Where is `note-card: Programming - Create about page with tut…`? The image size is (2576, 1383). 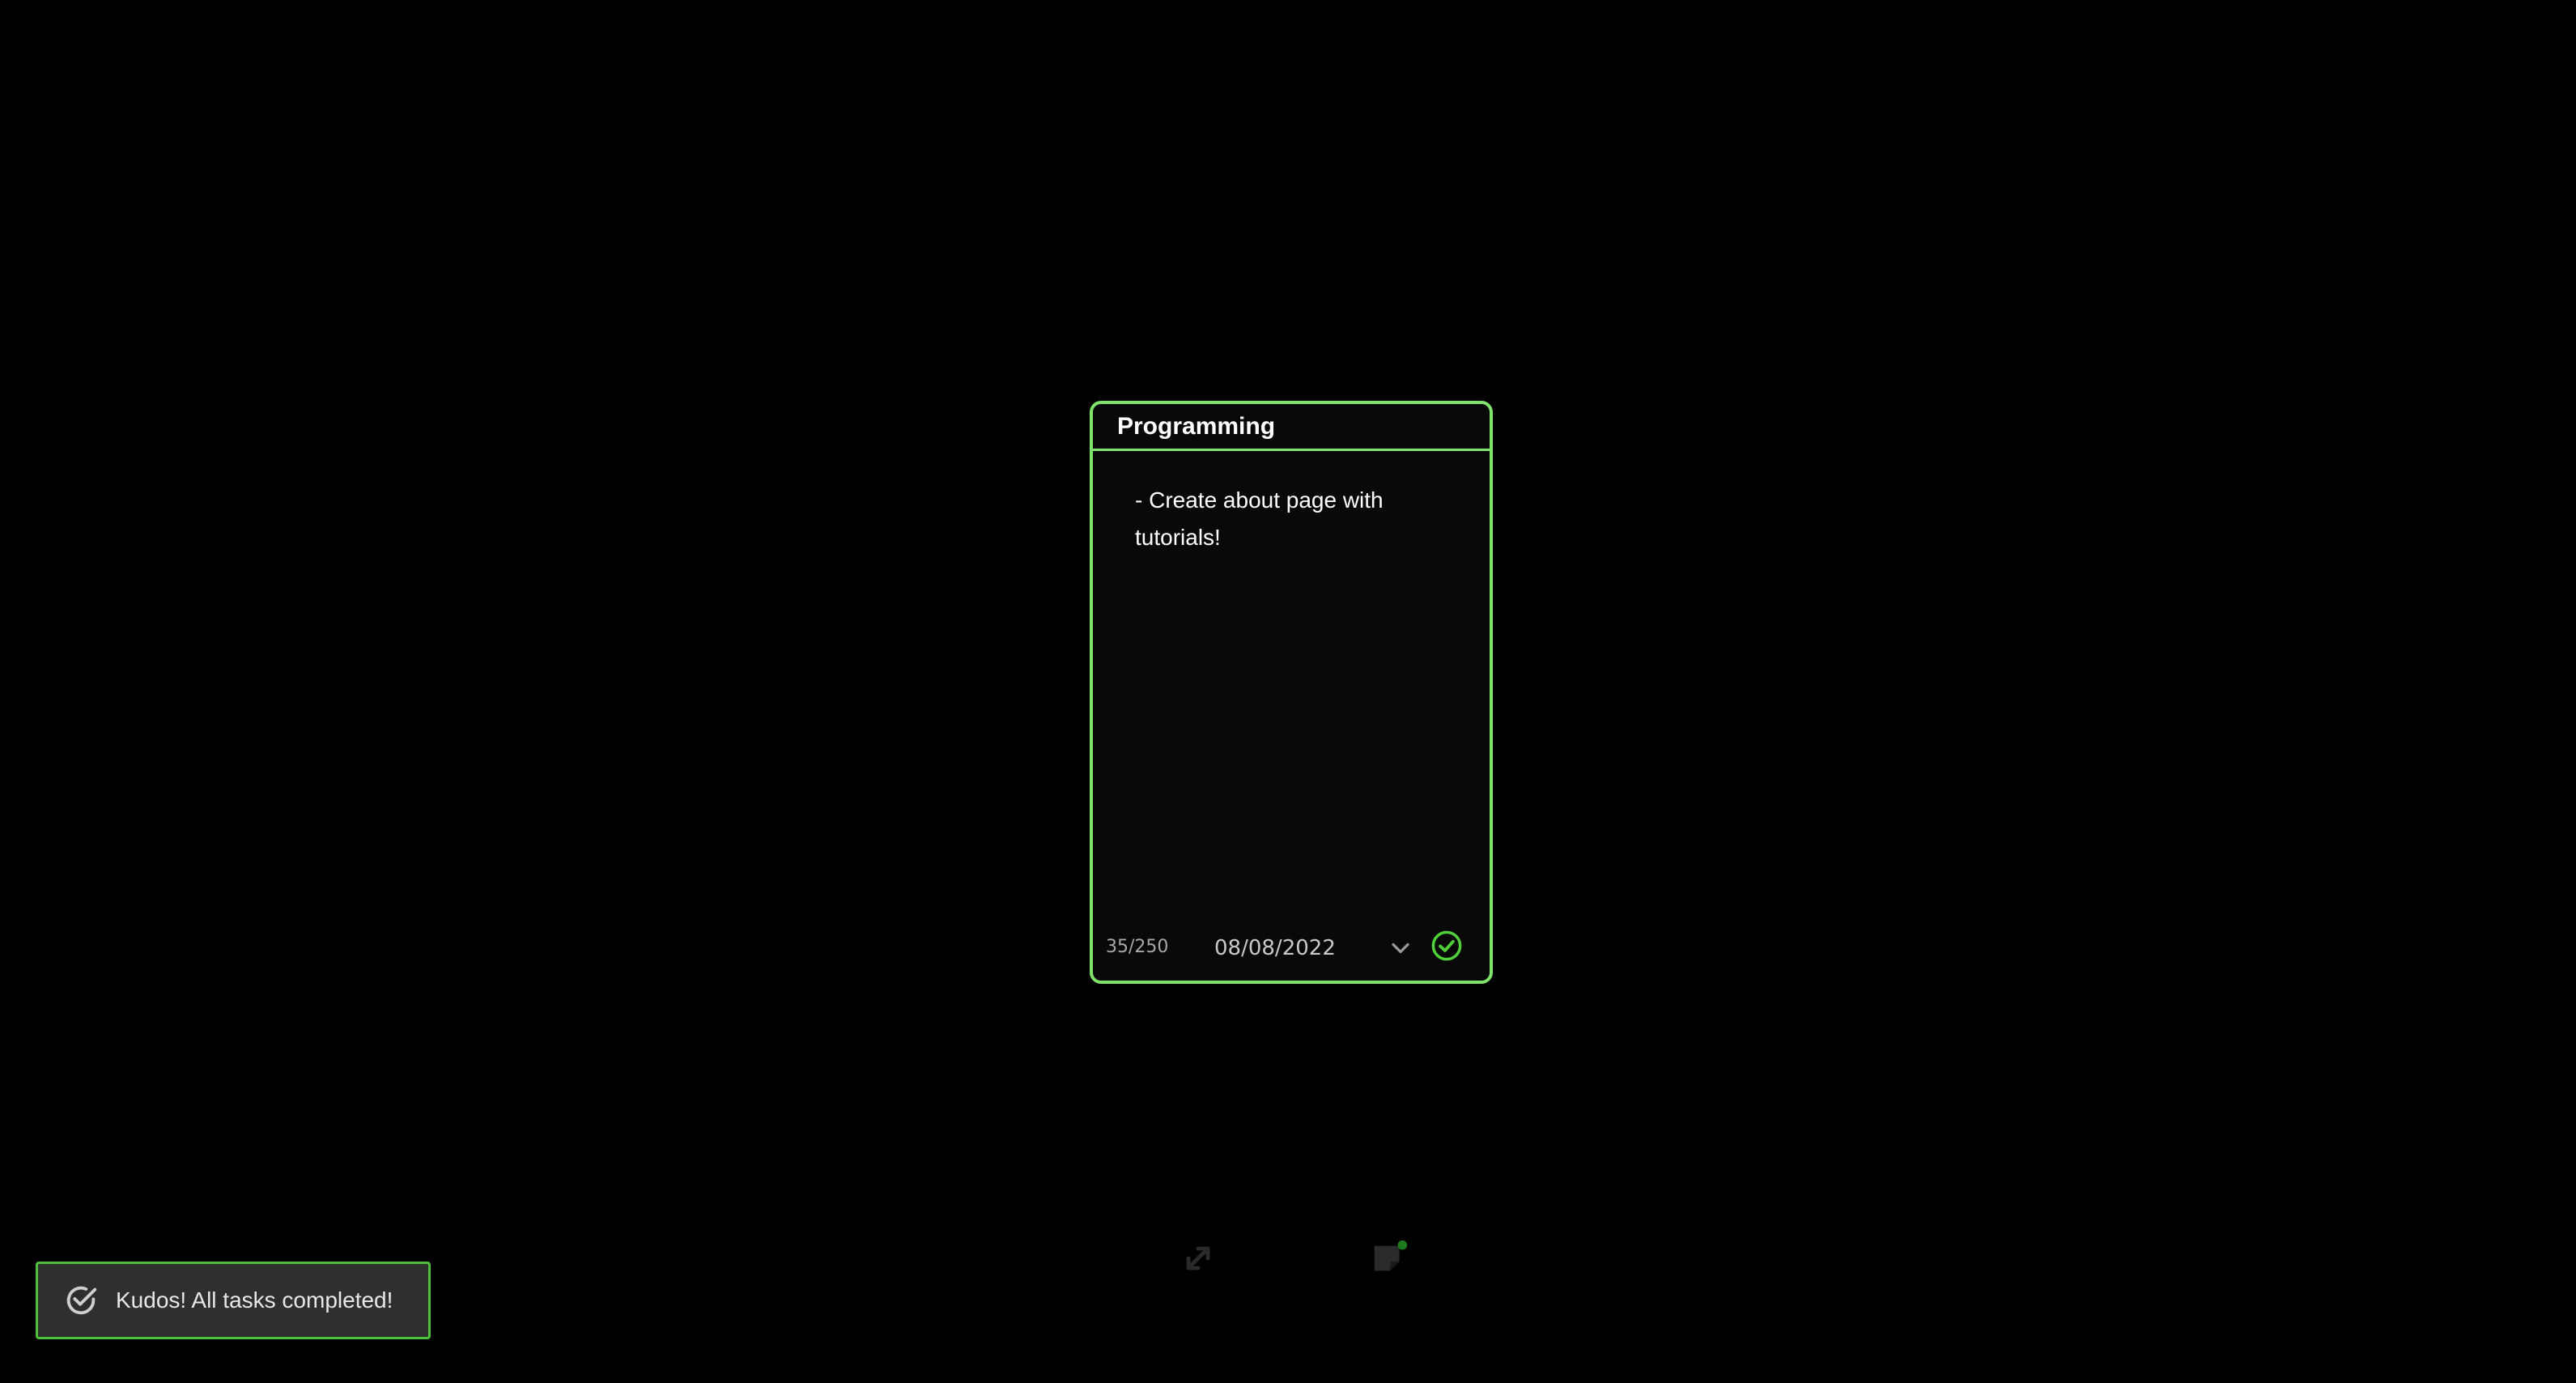
note-card: Programming - Create about page with tut… is located at coordinates (1292, 692).